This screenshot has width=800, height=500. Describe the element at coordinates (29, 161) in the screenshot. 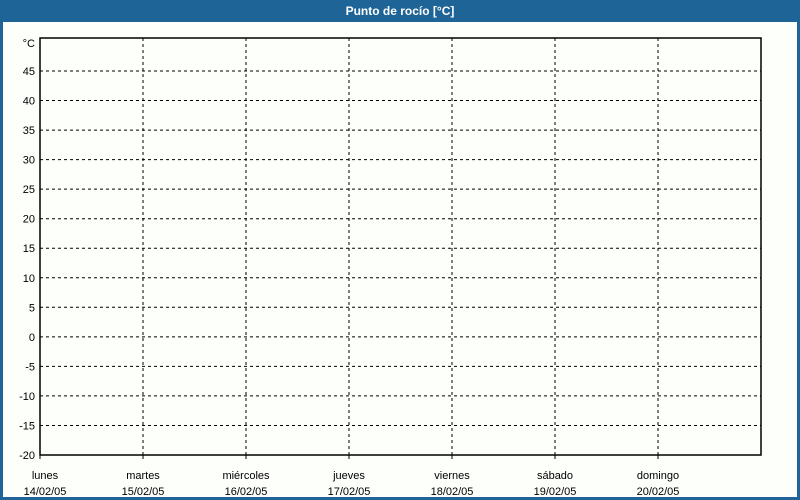

I see `y-tick-label: 30` at that location.